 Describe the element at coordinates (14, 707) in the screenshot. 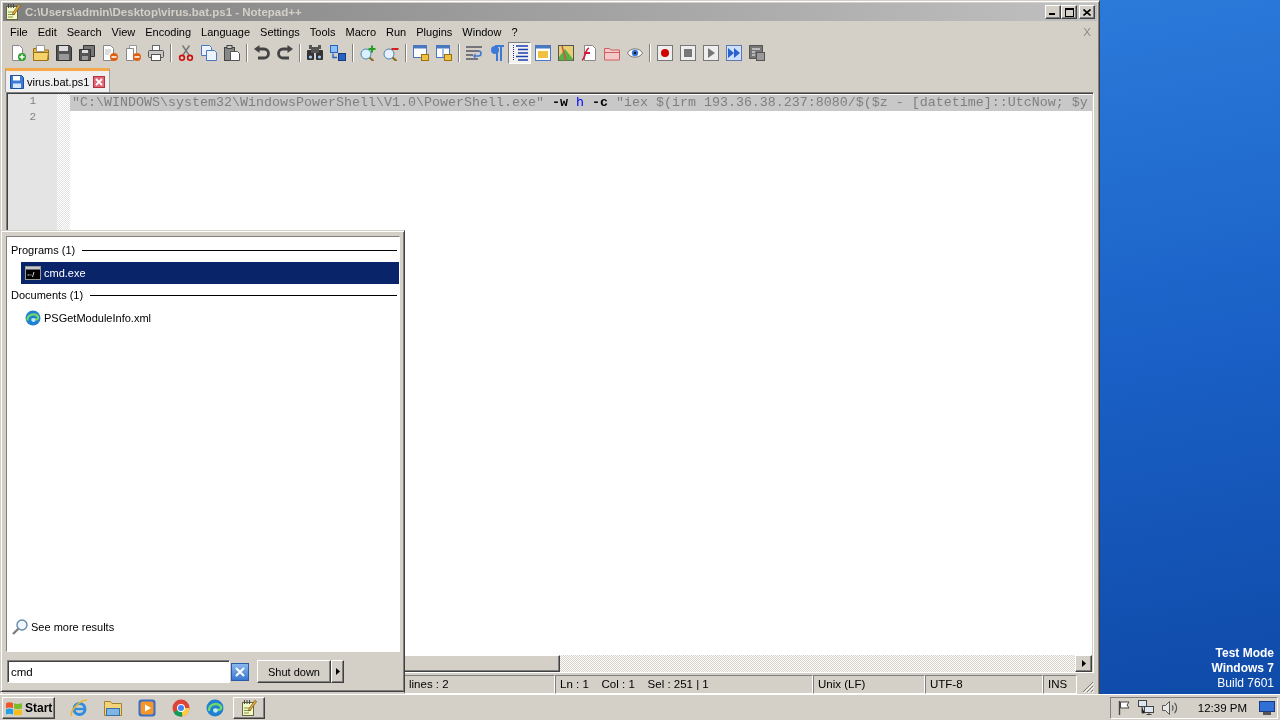

I see `flag-logo-icon` at that location.